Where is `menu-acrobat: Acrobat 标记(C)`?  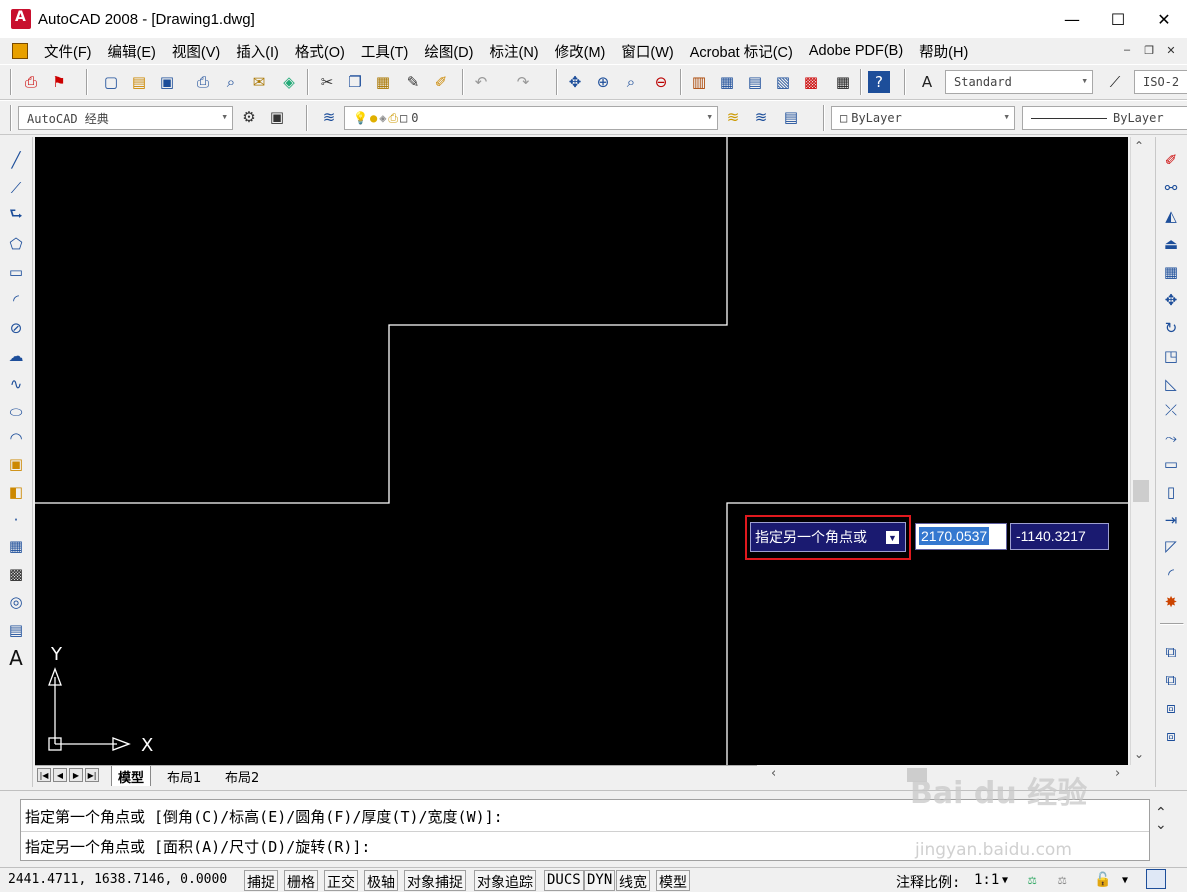
menu-acrobat: Acrobat 标记(C) is located at coordinates (741, 51).